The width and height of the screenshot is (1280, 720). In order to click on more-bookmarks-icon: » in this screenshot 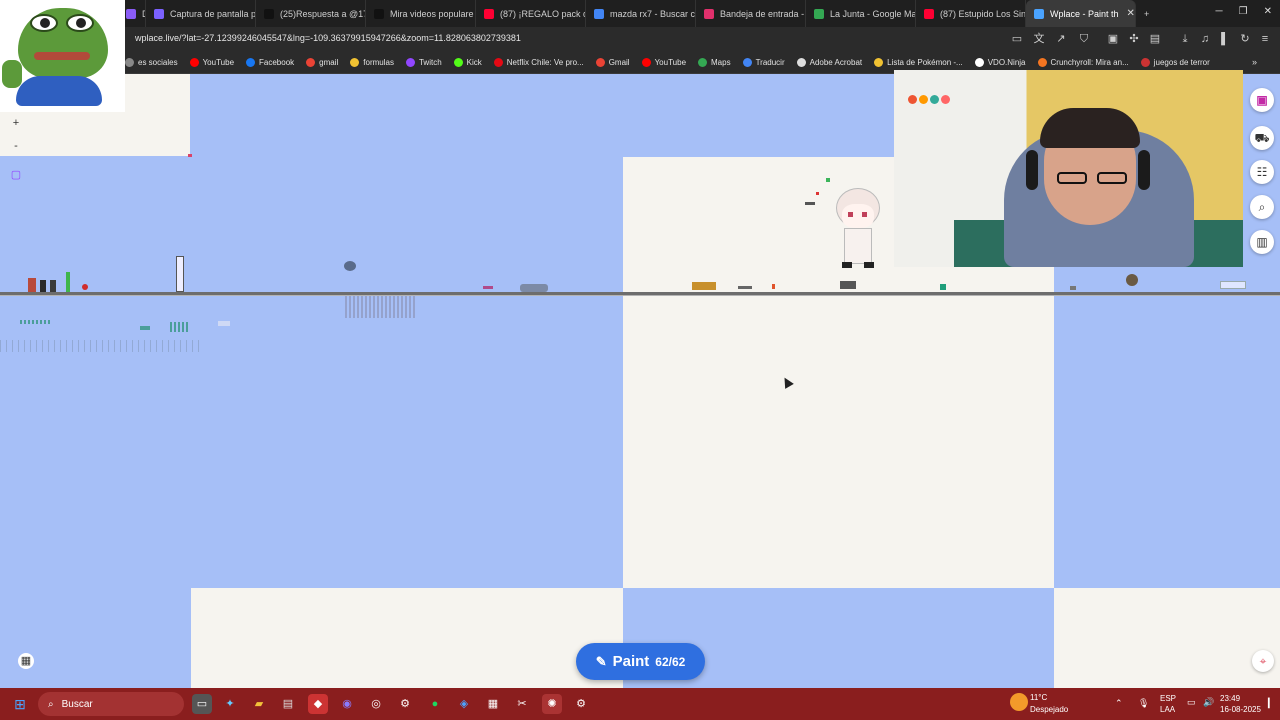, I will do `click(1254, 62)`.